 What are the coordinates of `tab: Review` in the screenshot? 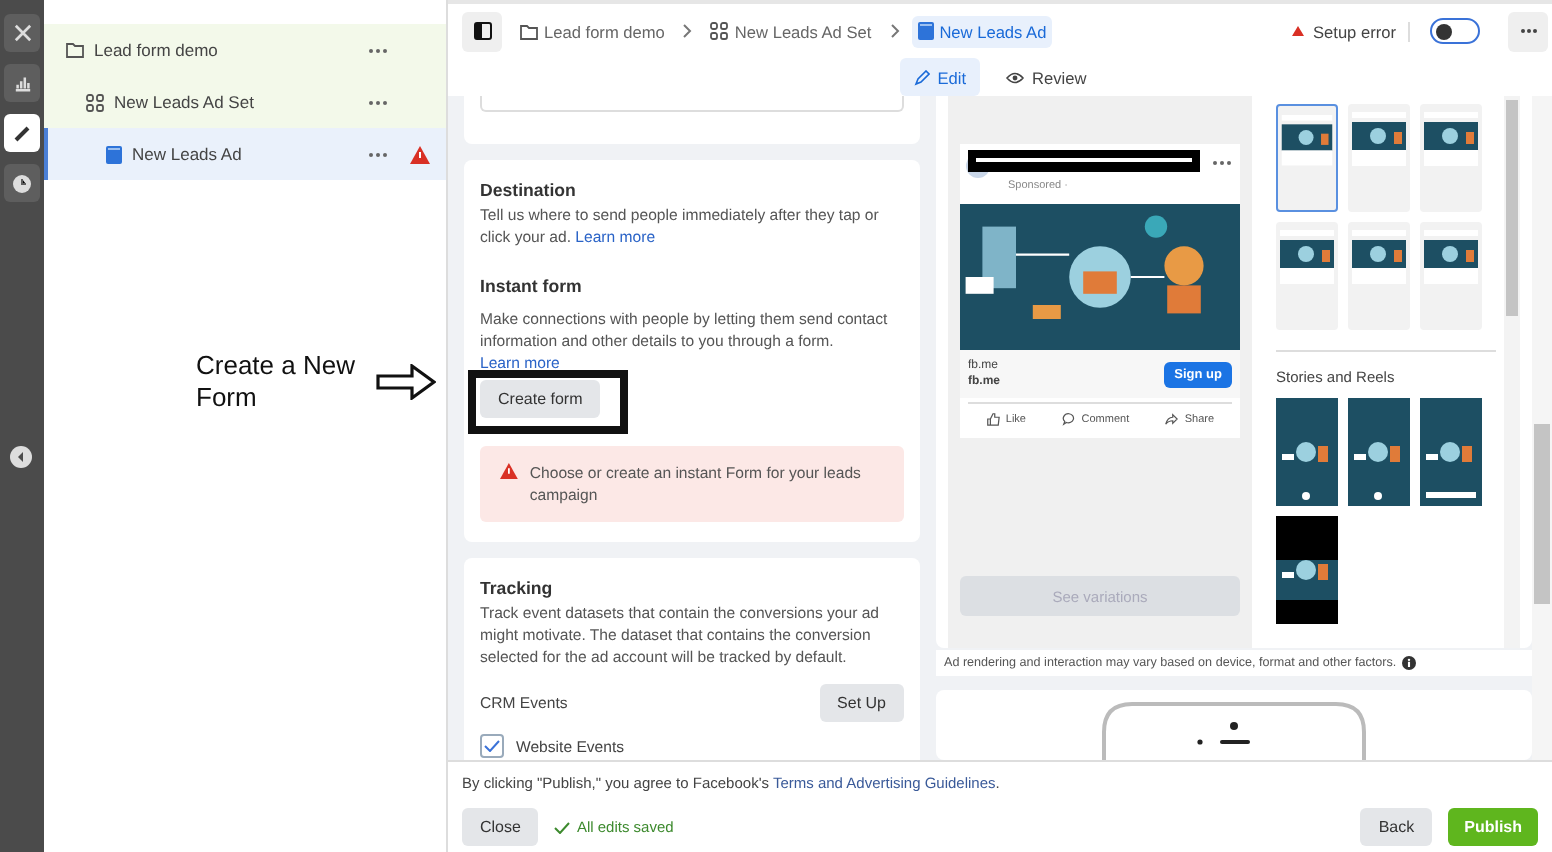 It's located at (1046, 77).